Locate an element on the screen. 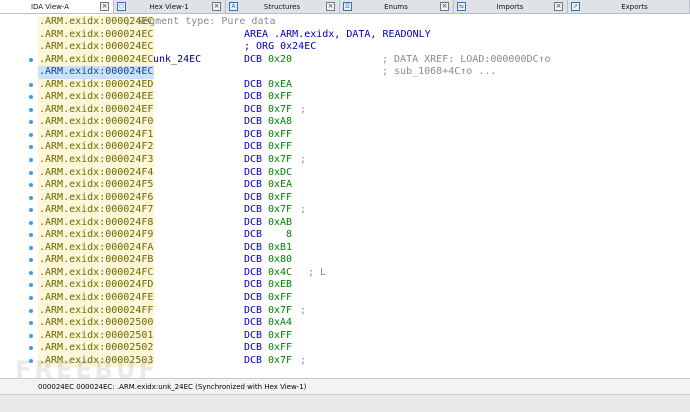 The height and width of the screenshot is (412, 690). operand: 0xEA is located at coordinates (280, 185).